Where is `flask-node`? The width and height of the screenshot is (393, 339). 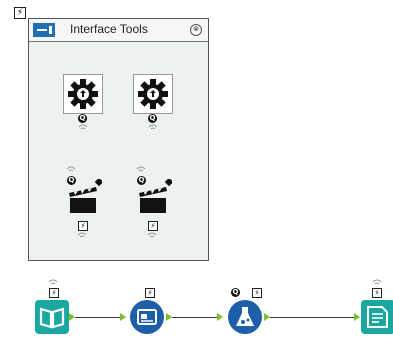
flask-node is located at coordinates (245, 317).